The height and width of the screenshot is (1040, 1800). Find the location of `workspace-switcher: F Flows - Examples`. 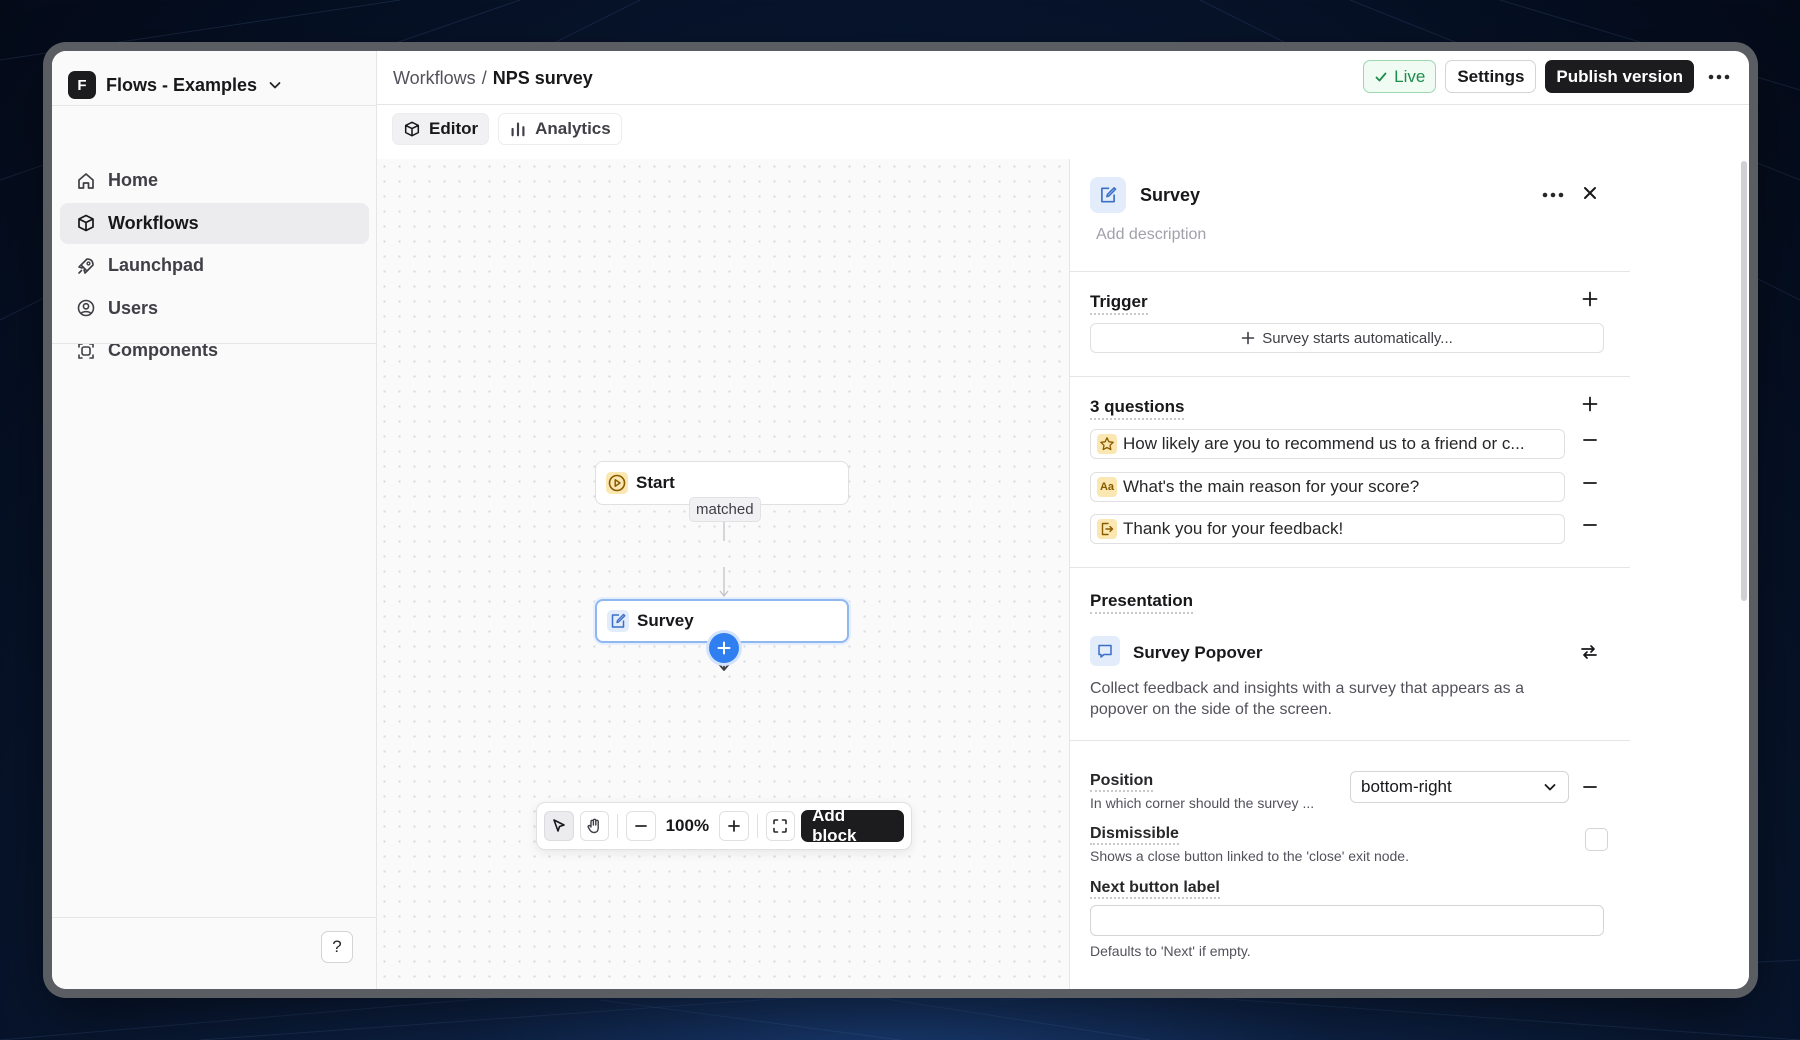

workspace-switcher: F Flows - Examples is located at coordinates (175, 85).